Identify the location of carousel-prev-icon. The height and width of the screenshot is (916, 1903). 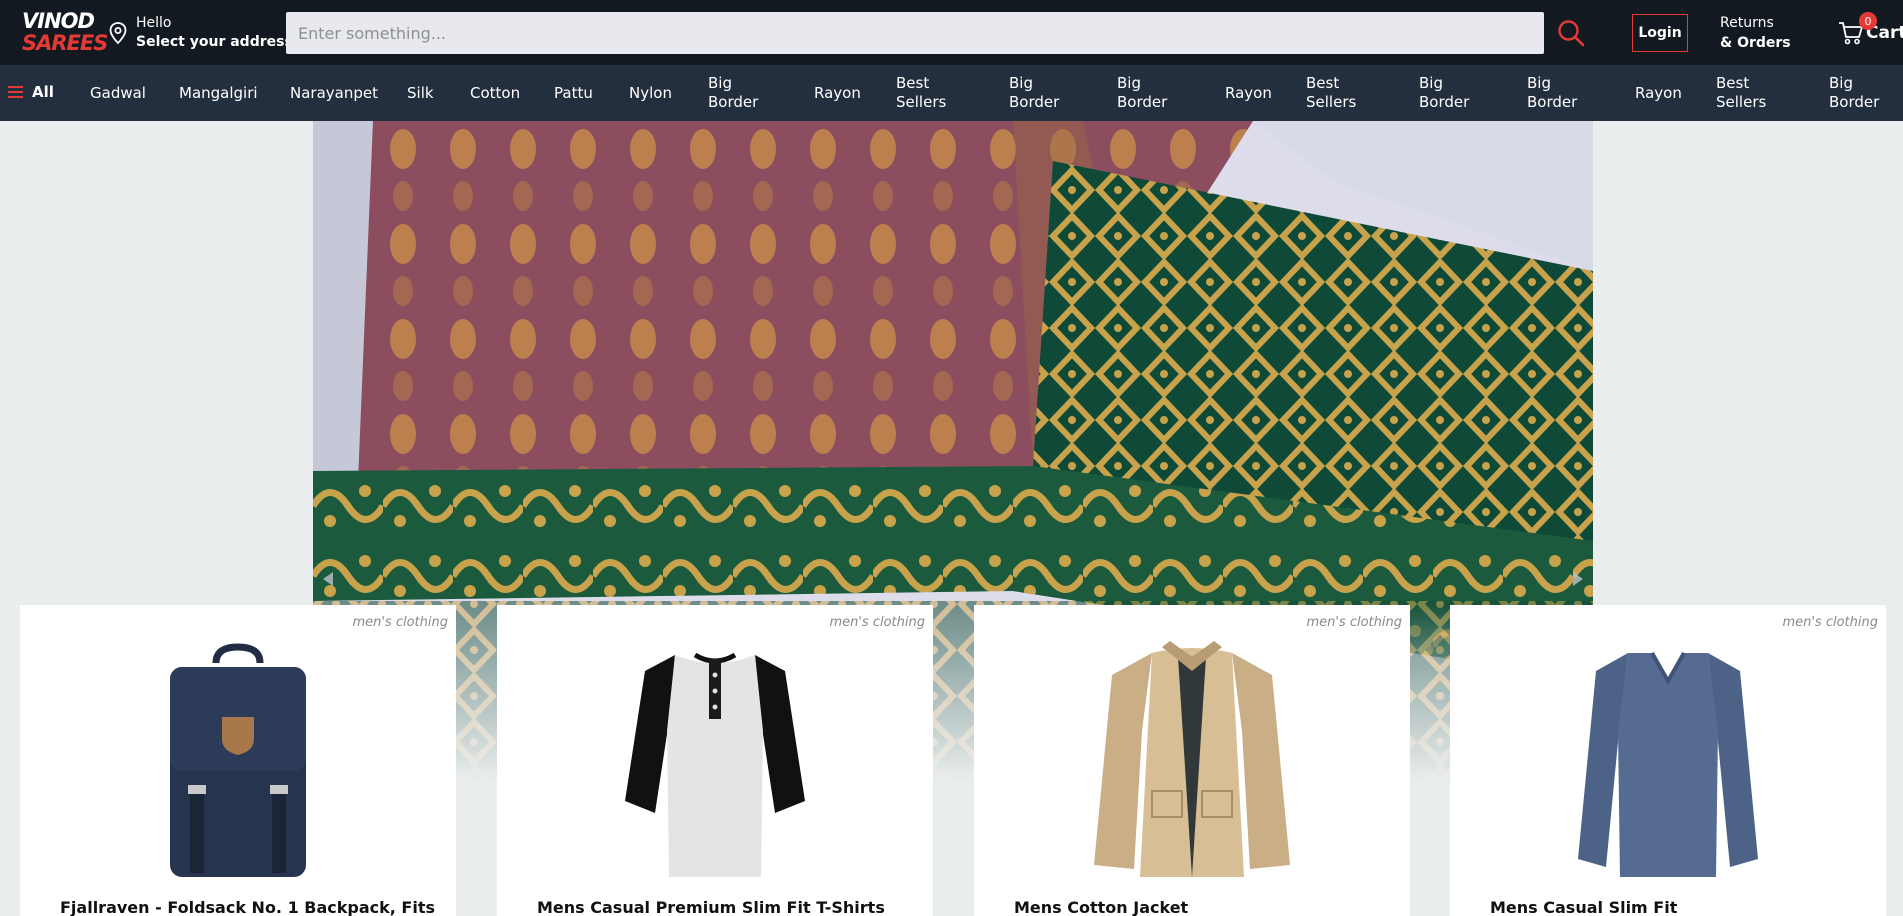
(328, 579).